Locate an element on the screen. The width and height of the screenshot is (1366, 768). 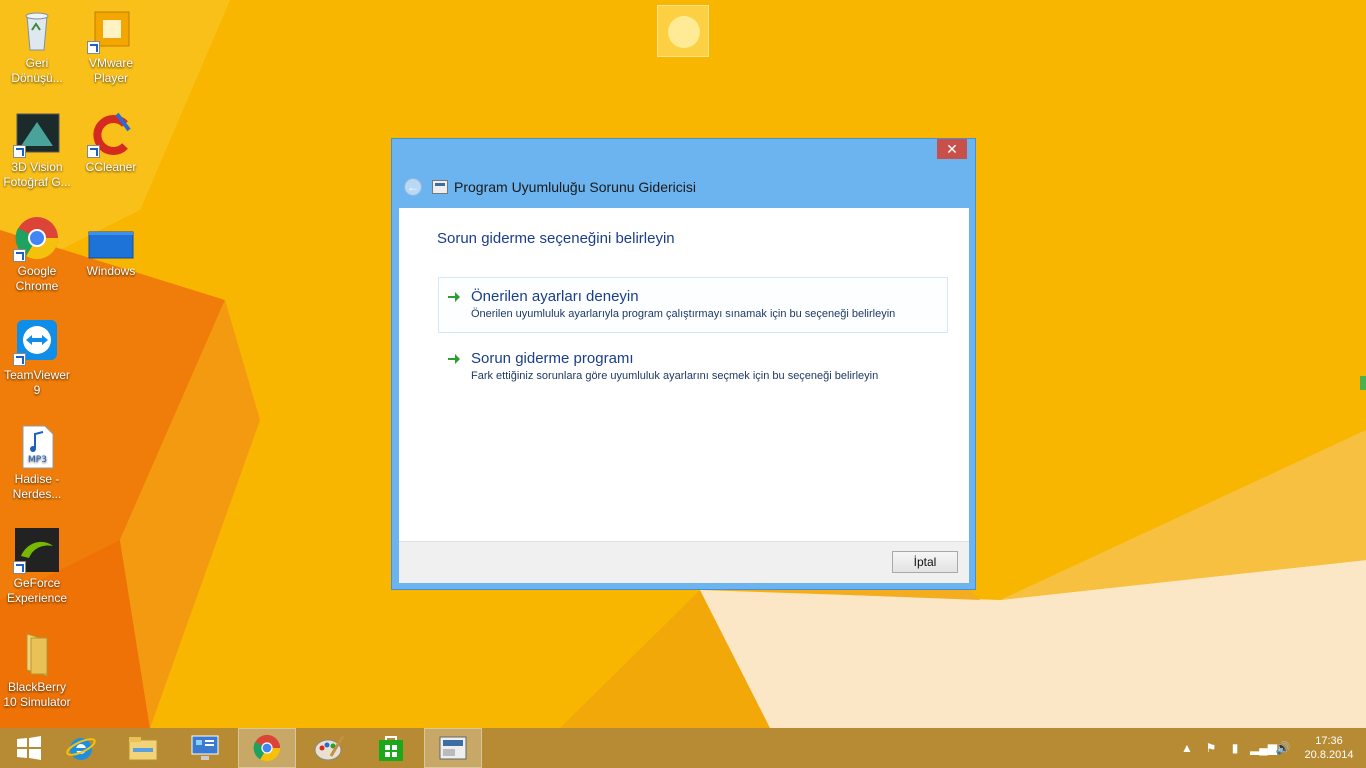
store-icon is located at coordinates (391, 748).